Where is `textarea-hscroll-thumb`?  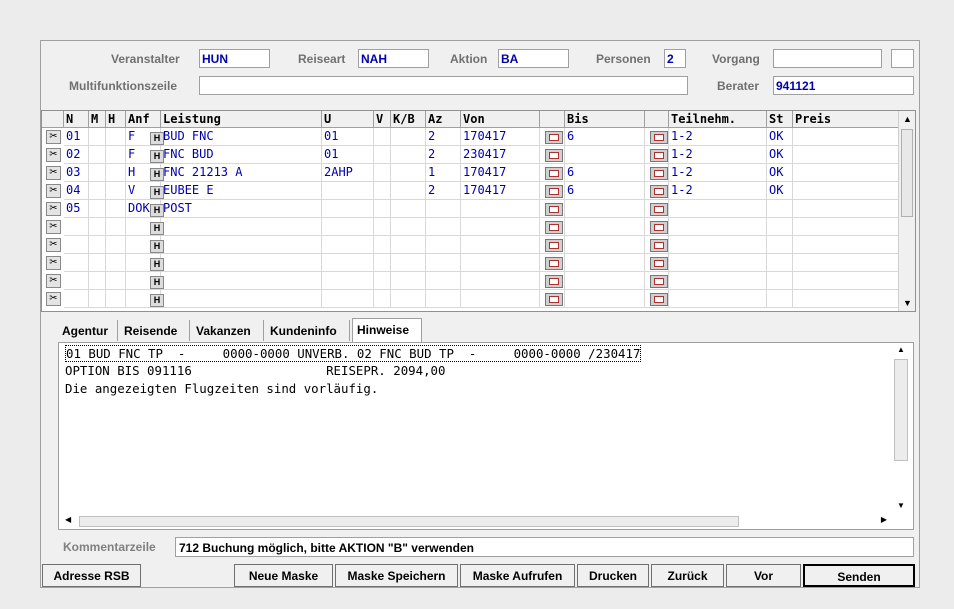 textarea-hscroll-thumb is located at coordinates (409, 521).